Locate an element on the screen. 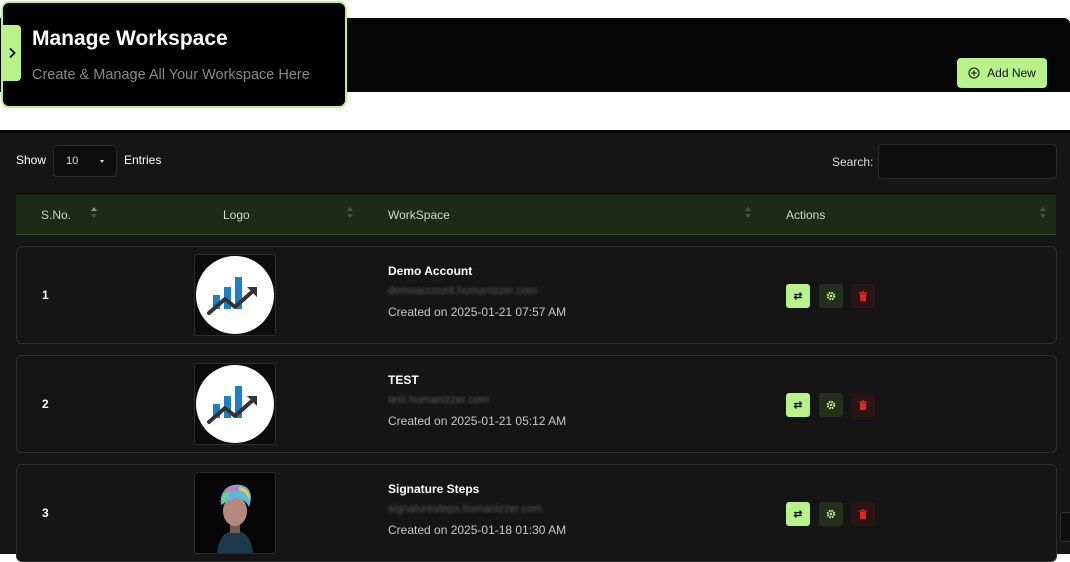 This screenshot has width=1070, height=562. column-header-workspace: WorkSpace is located at coordinates (419, 215).